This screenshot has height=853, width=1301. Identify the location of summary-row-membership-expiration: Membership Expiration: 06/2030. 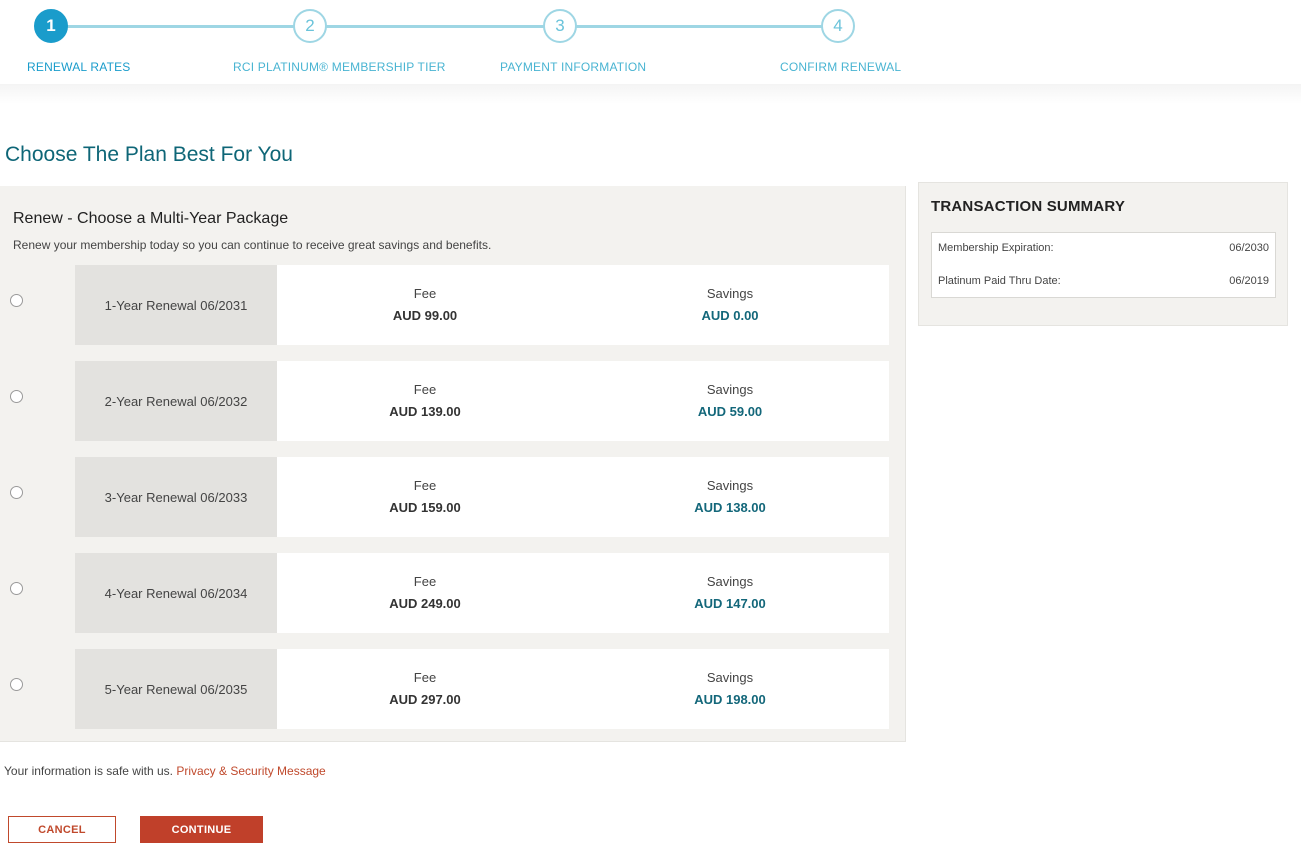
(1103, 248).